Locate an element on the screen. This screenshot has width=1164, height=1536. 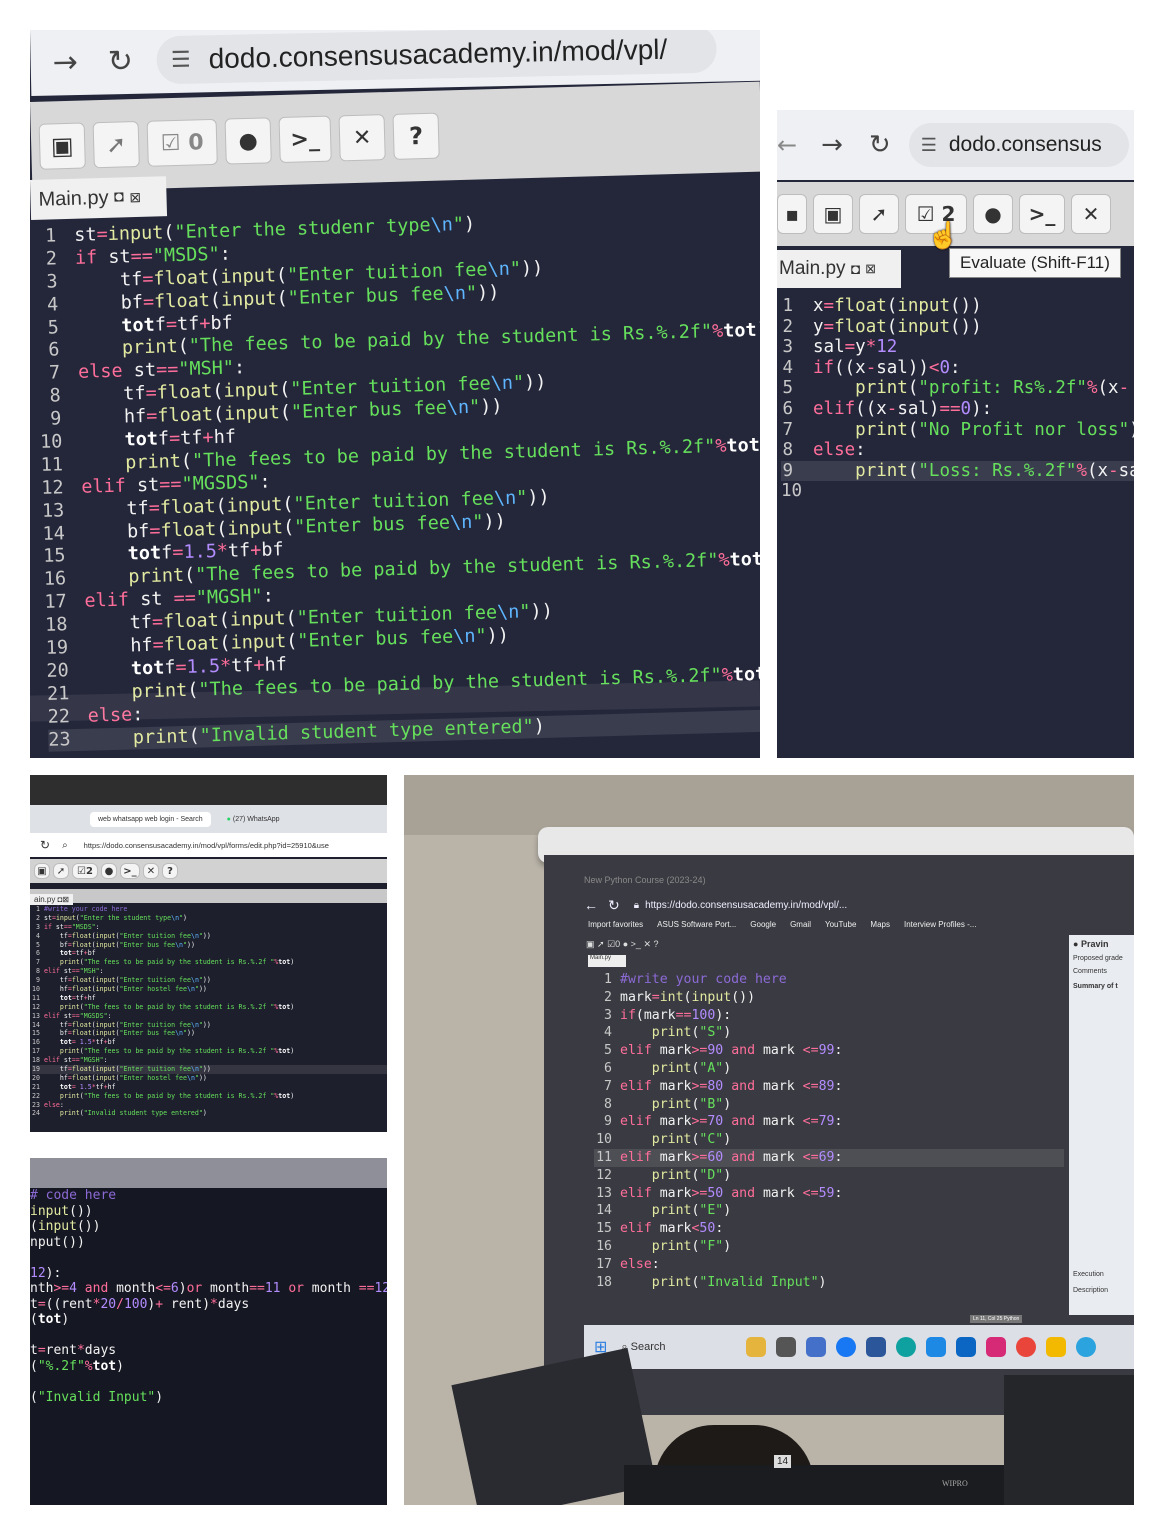
side-item-proposed-grade: Proposed grade is located at coordinates (1101, 958).